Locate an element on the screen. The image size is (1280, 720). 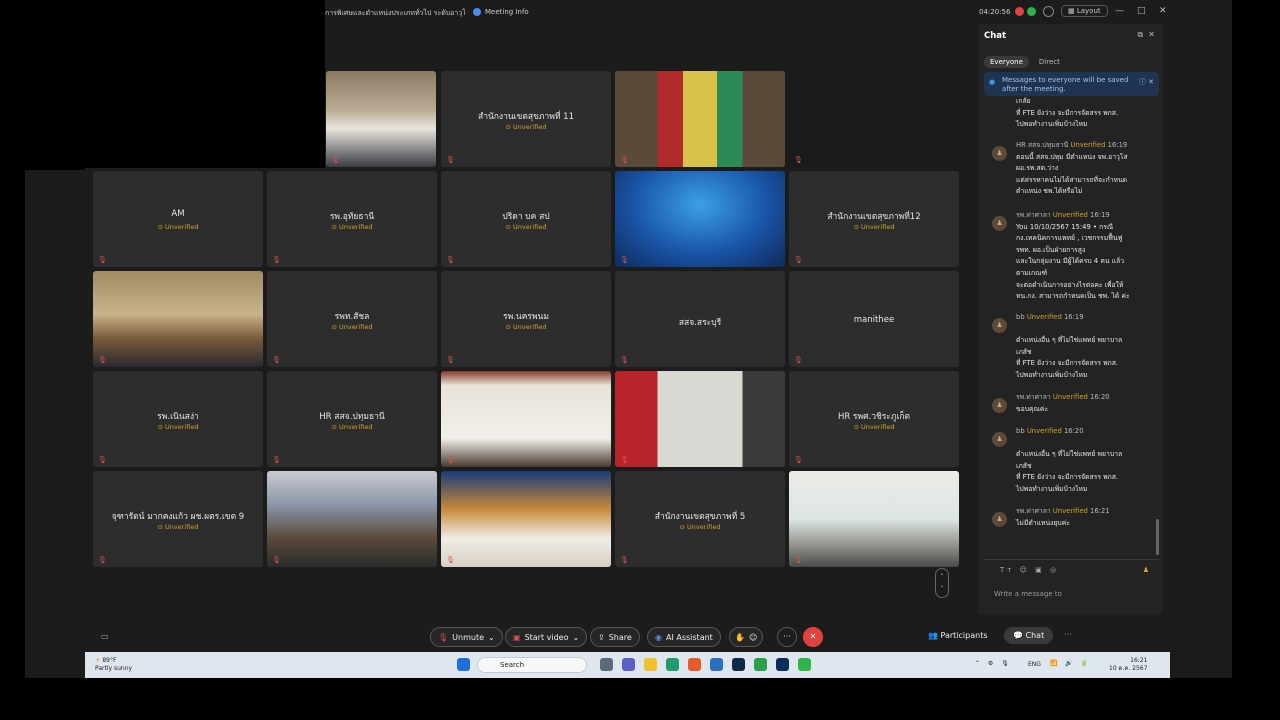
participant-tile: รพ.อุทัยธานี ⊙ Unverified 🎙 is located at coordinates (352, 219).